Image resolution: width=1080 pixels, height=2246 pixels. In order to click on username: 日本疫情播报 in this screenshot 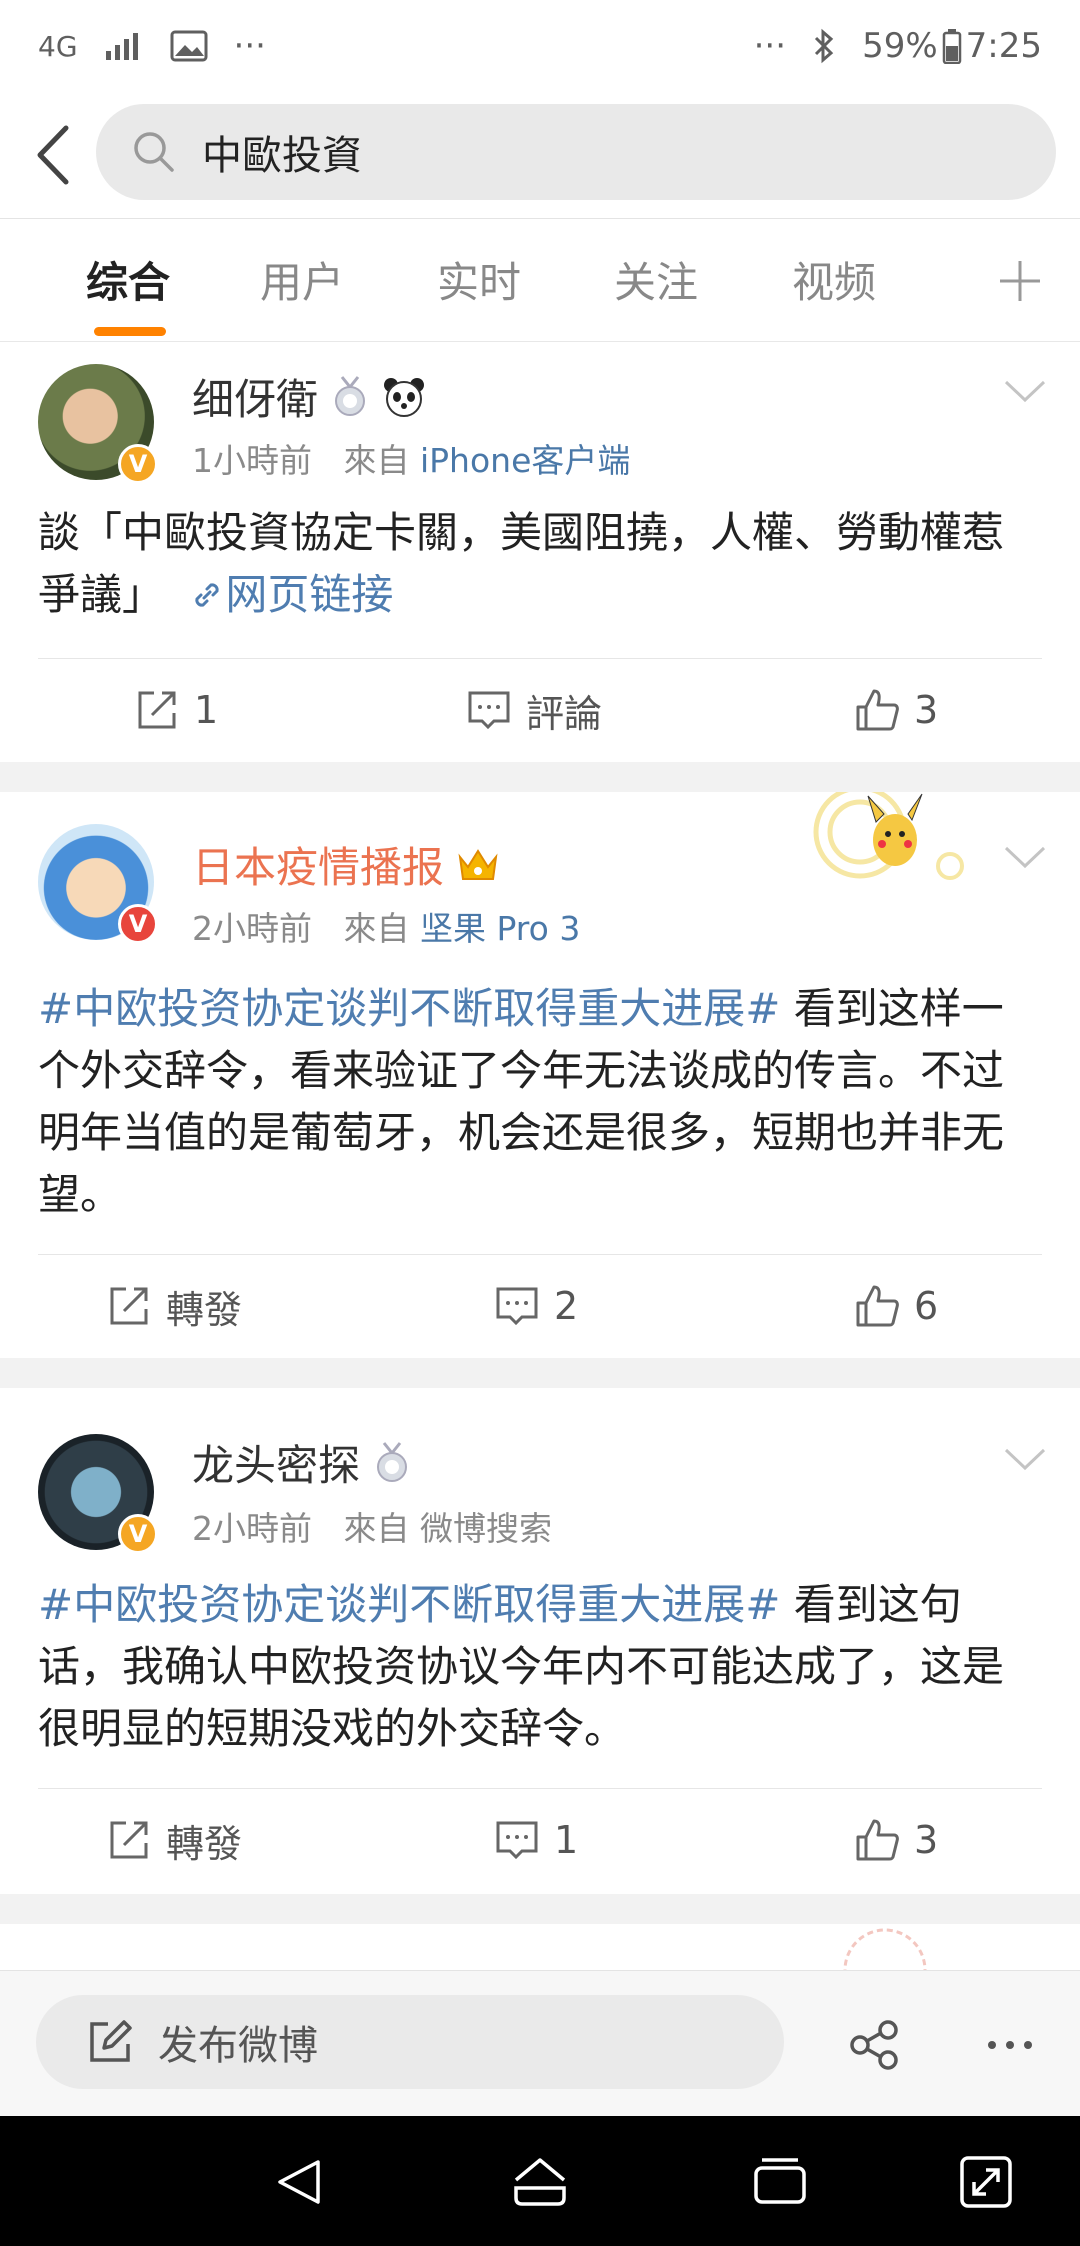, I will do `click(346, 864)`.